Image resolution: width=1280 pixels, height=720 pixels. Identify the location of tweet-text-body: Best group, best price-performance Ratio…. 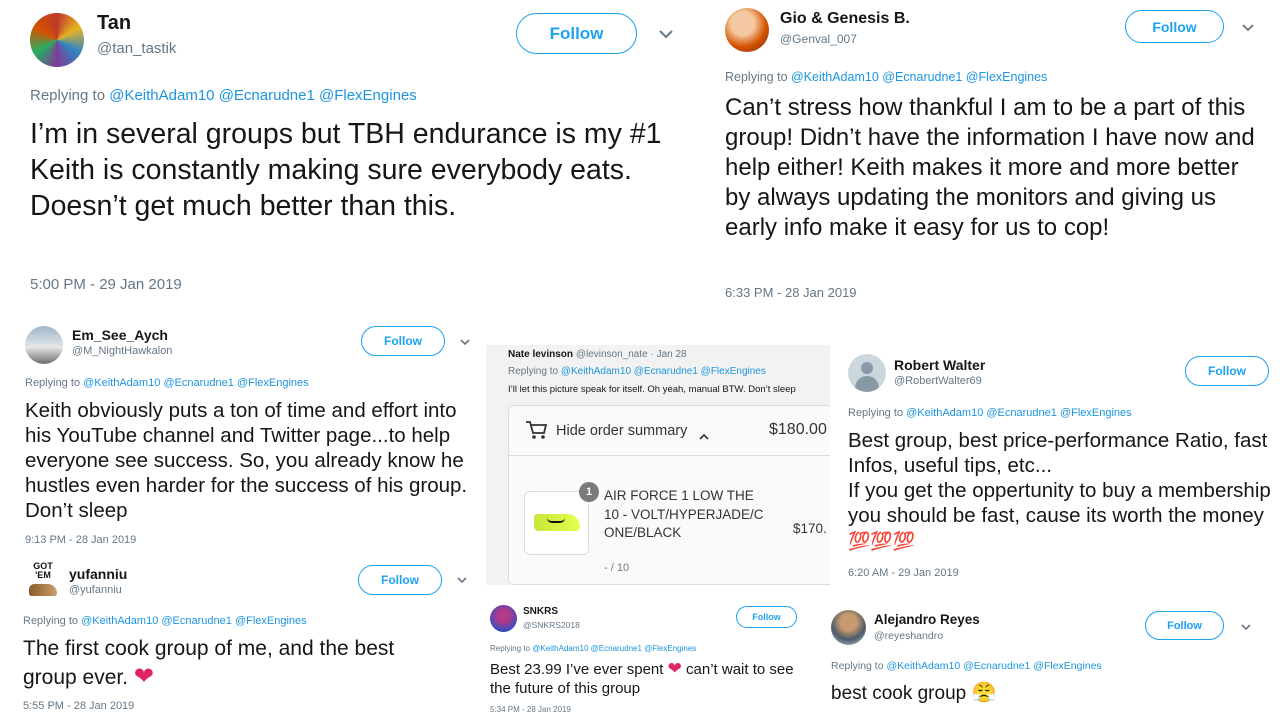
(1059, 478).